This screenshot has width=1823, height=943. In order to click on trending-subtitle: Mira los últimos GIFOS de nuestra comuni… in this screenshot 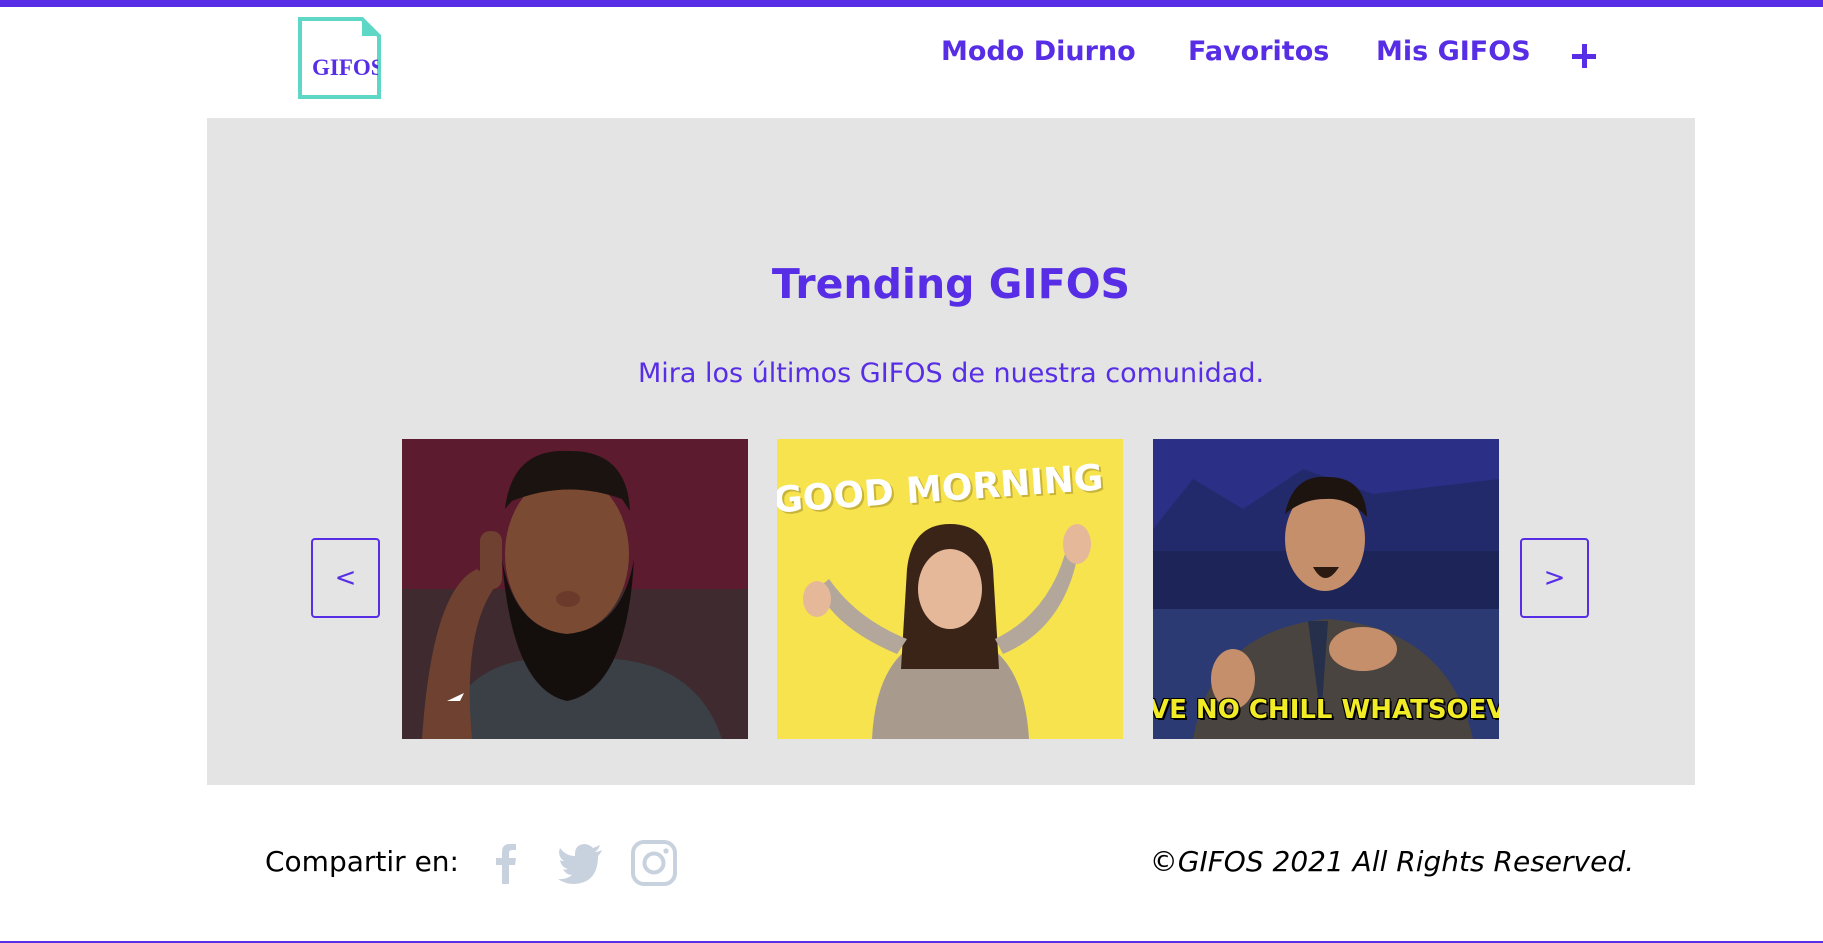, I will do `click(951, 373)`.